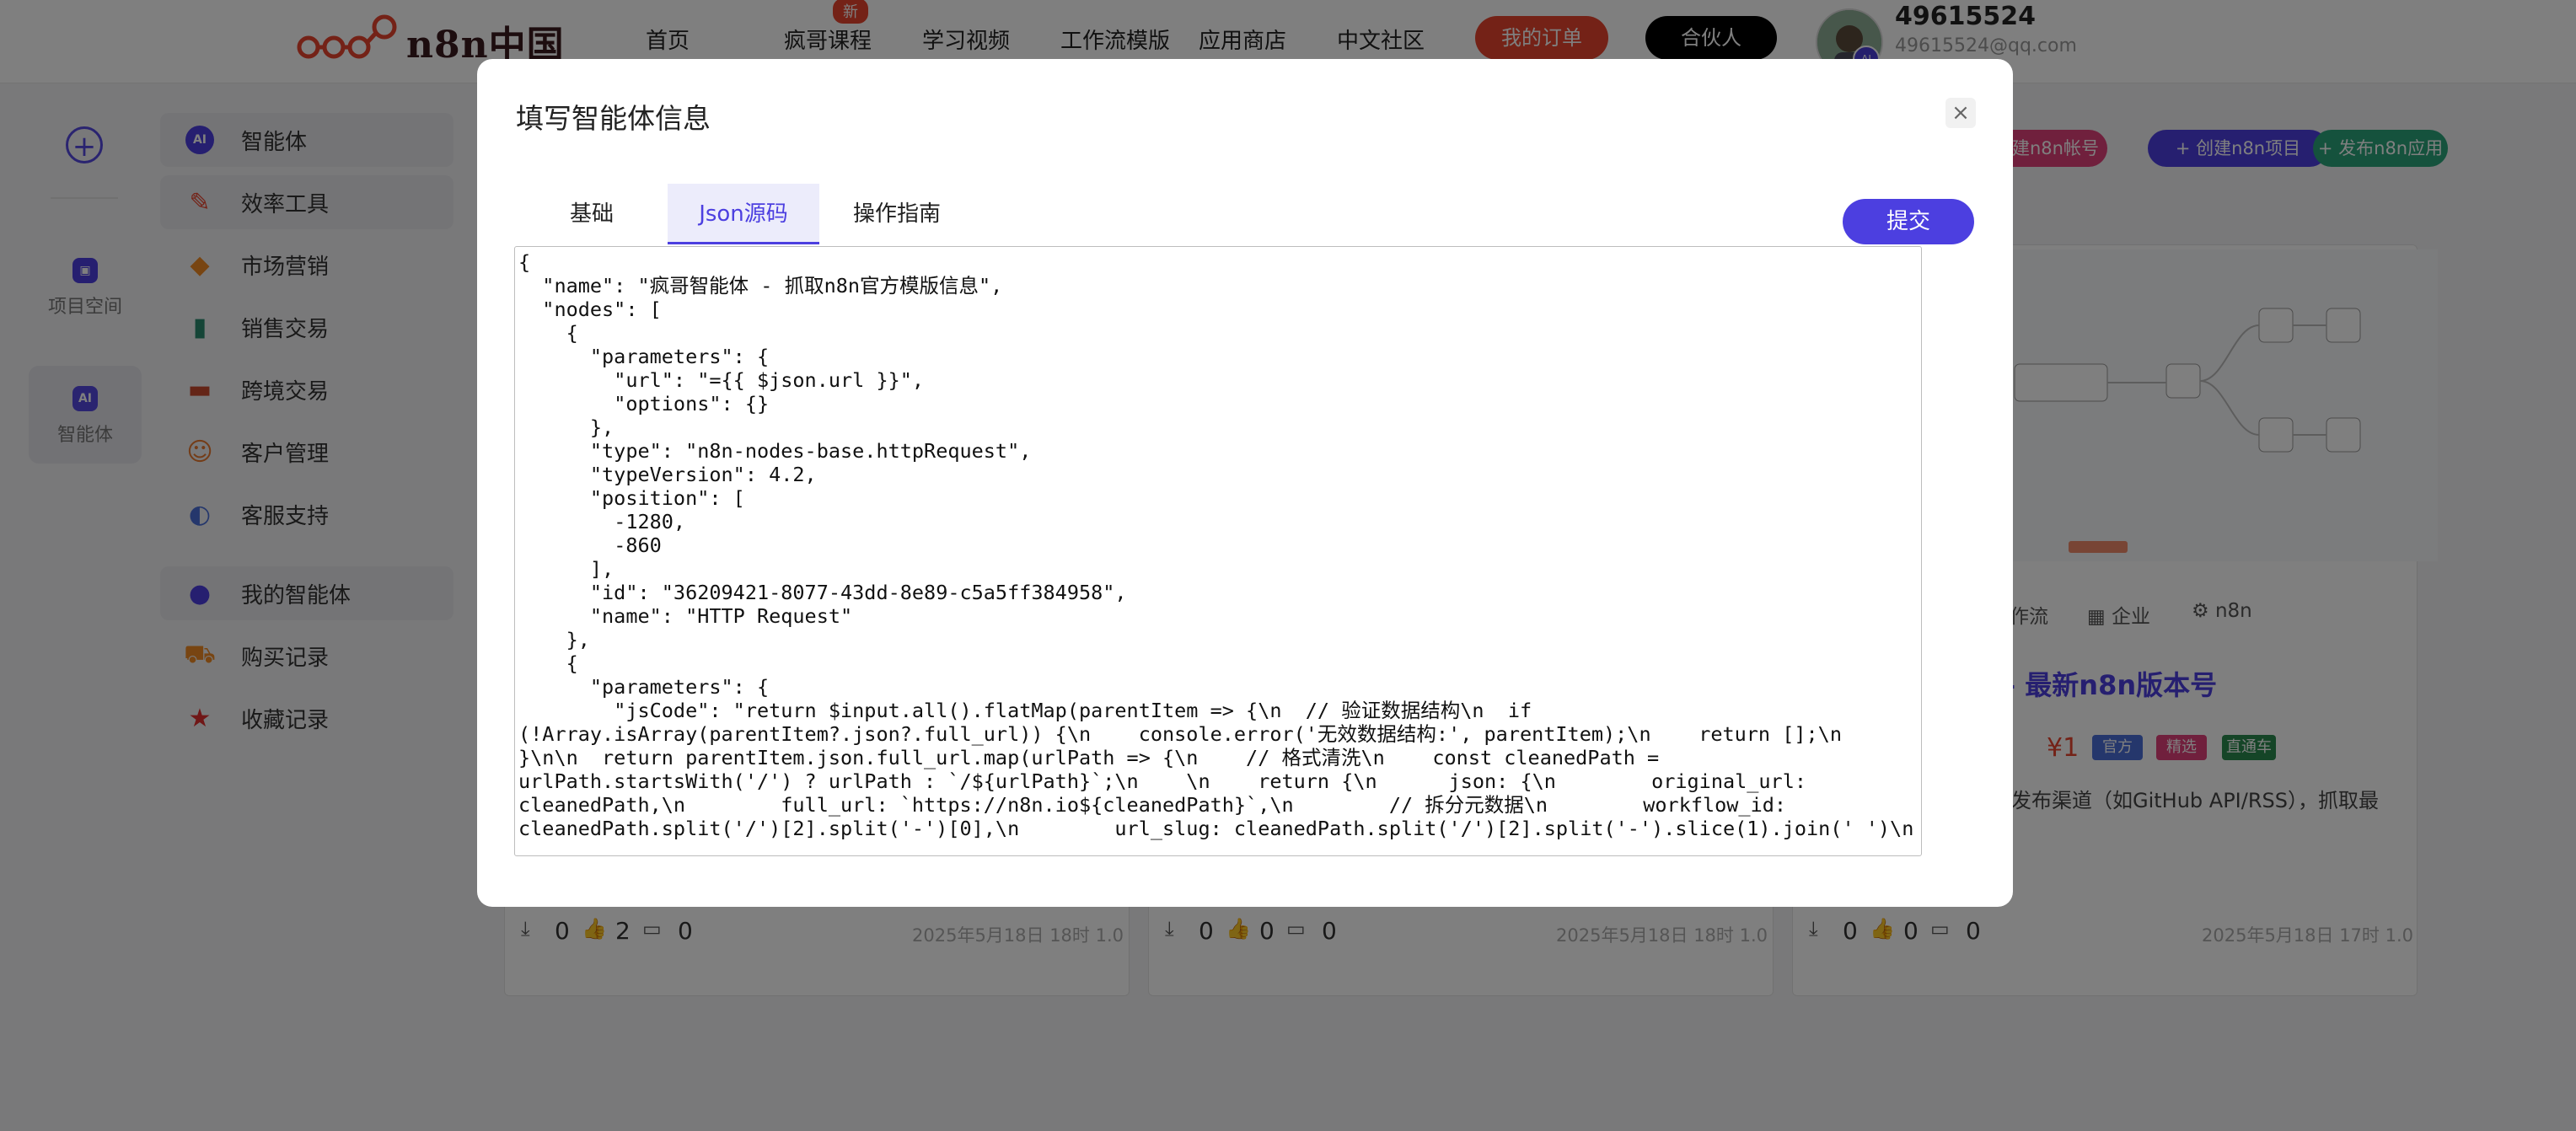 This screenshot has width=2576, height=1131. I want to click on tab-json-source: Json源码, so click(743, 214).